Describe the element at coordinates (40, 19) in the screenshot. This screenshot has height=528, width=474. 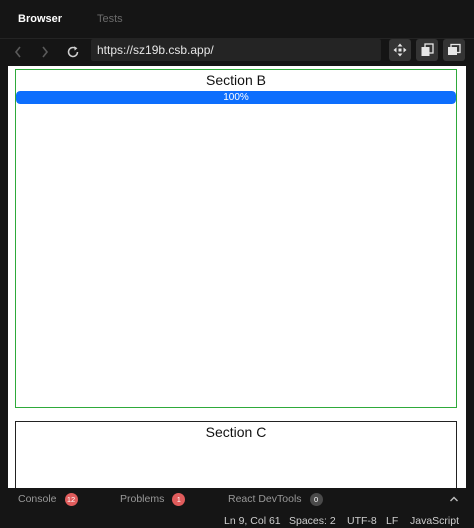
I see `tab-browser: Browser` at that location.